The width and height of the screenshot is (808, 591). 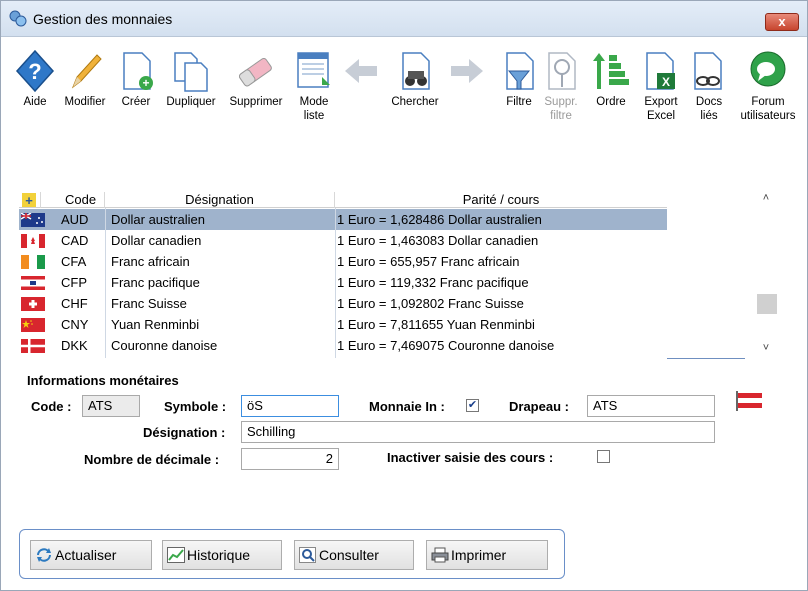 I want to click on remove-filter-icon, so click(x=562, y=71).